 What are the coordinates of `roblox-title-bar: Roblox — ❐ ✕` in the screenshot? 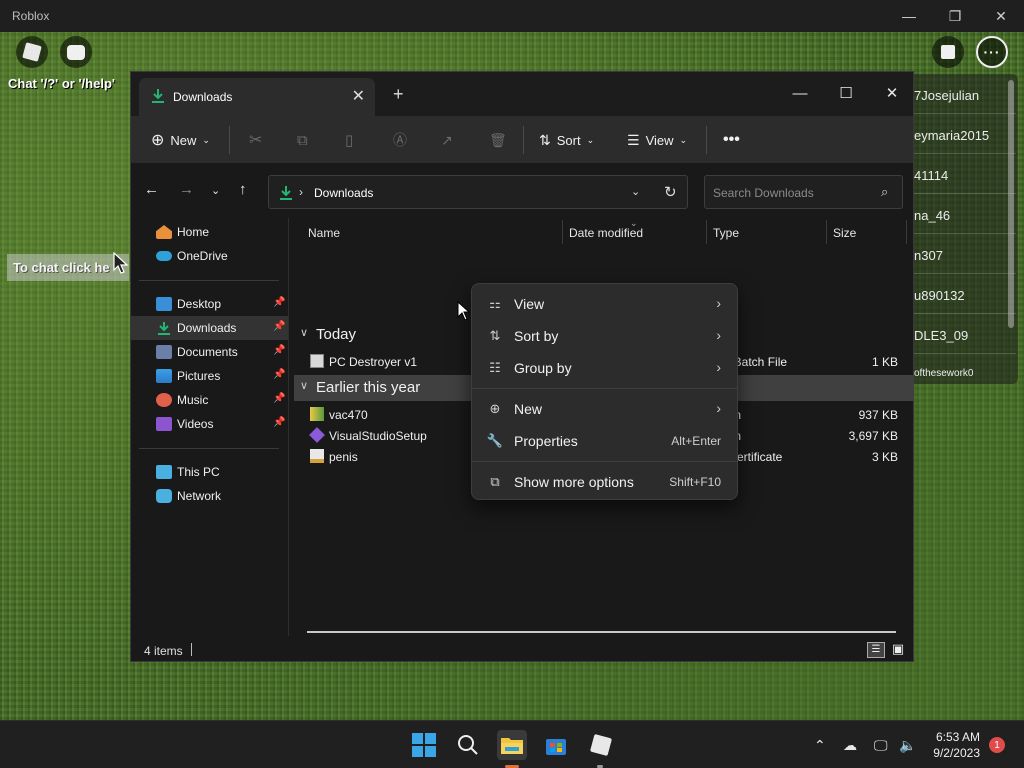 It's located at (512, 16).